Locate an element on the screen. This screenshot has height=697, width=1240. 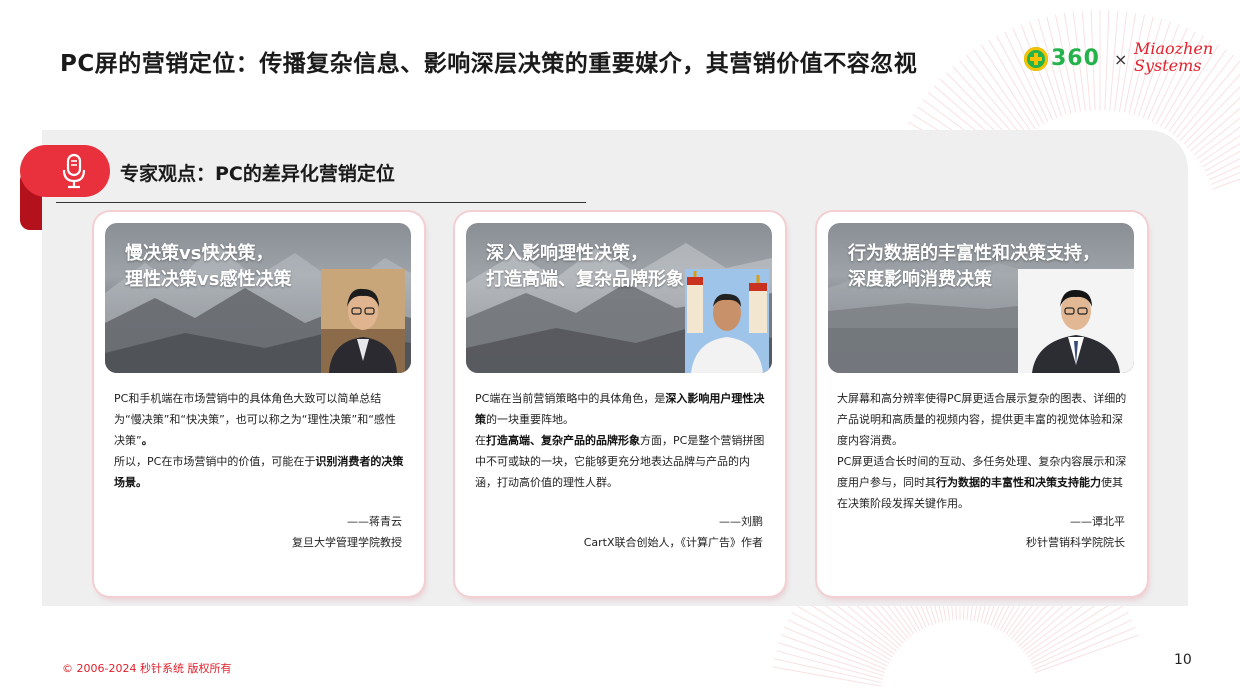
logo-360: 360 is located at coordinates (1062, 58).